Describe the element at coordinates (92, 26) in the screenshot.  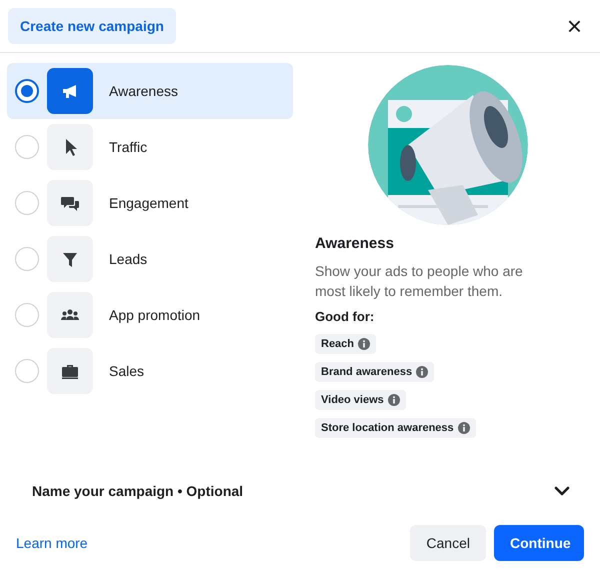
I see `campaign-tab: Create new campaign` at that location.